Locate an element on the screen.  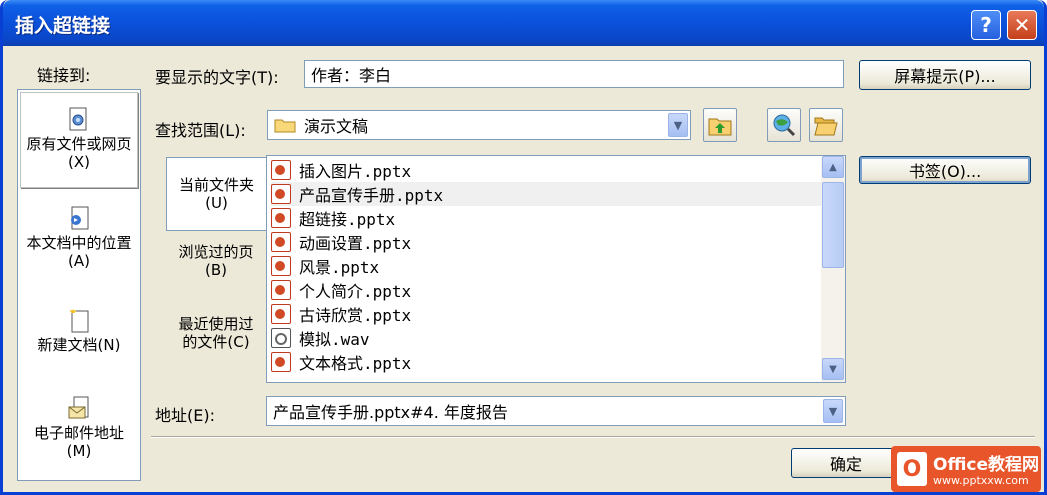
file-name: 古诗欣赏.pptx is located at coordinates (355, 315).